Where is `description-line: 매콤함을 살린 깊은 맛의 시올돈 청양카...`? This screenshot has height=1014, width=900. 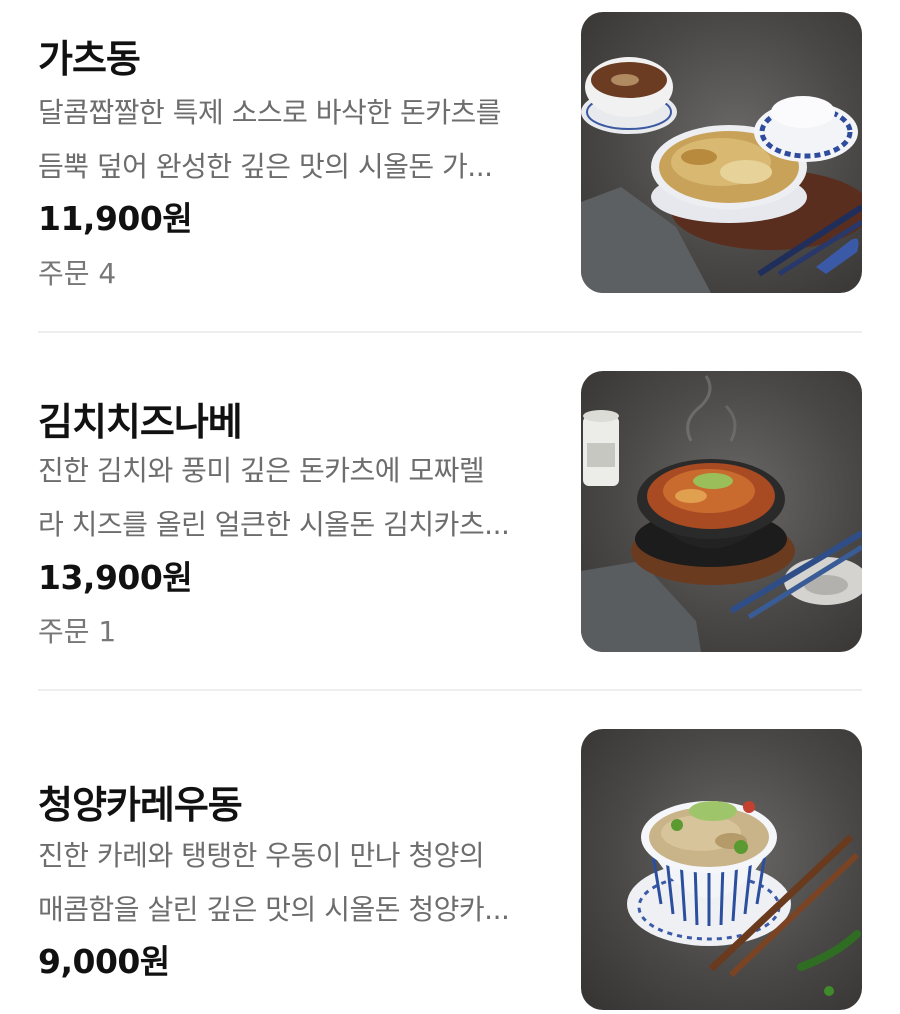 description-line: 매콤함을 살린 깊은 맛의 시올돈 청양카... is located at coordinates (274, 909).